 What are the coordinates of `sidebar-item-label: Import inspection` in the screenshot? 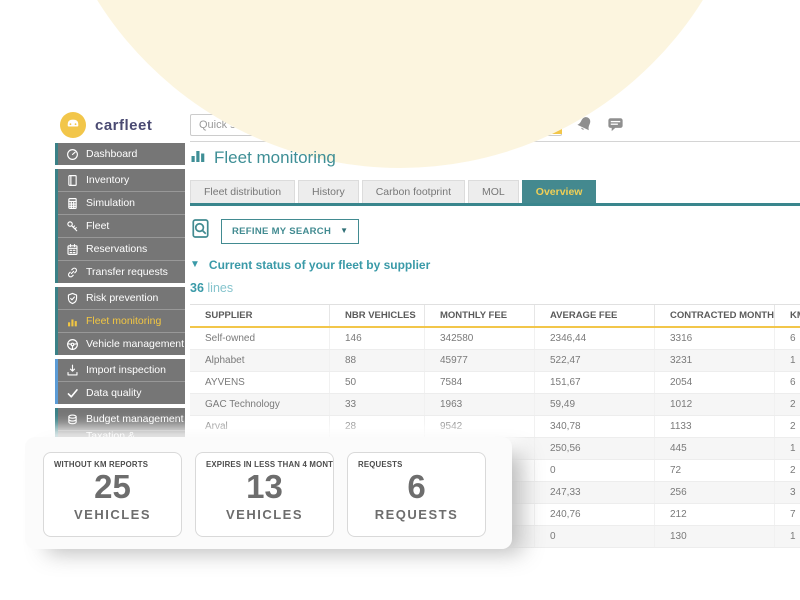 It's located at (126, 370).